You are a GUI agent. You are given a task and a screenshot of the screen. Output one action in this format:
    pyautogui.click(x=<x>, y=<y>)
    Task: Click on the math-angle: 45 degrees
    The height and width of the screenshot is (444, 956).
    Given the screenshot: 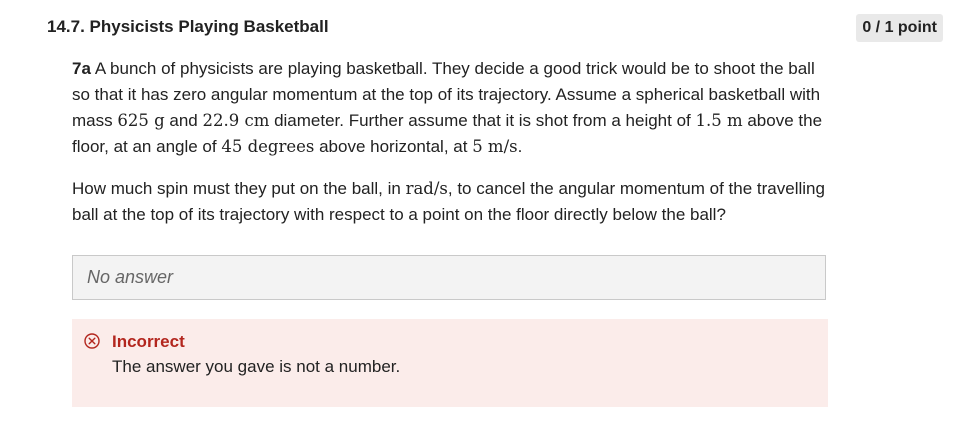 What is the action you would take?
    pyautogui.click(x=268, y=146)
    